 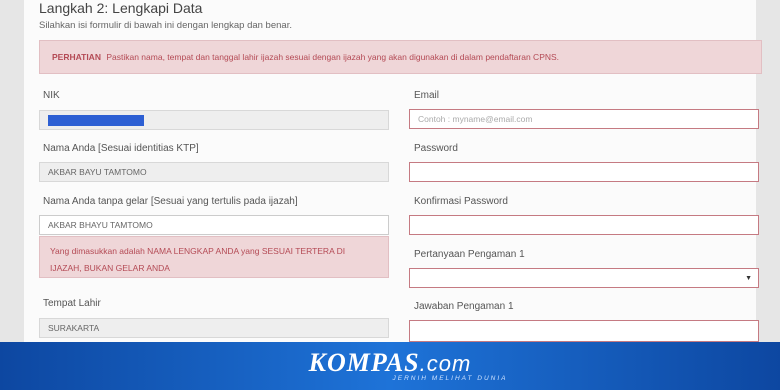 What do you see at coordinates (584, 172) in the screenshot?
I see `password-input` at bounding box center [584, 172].